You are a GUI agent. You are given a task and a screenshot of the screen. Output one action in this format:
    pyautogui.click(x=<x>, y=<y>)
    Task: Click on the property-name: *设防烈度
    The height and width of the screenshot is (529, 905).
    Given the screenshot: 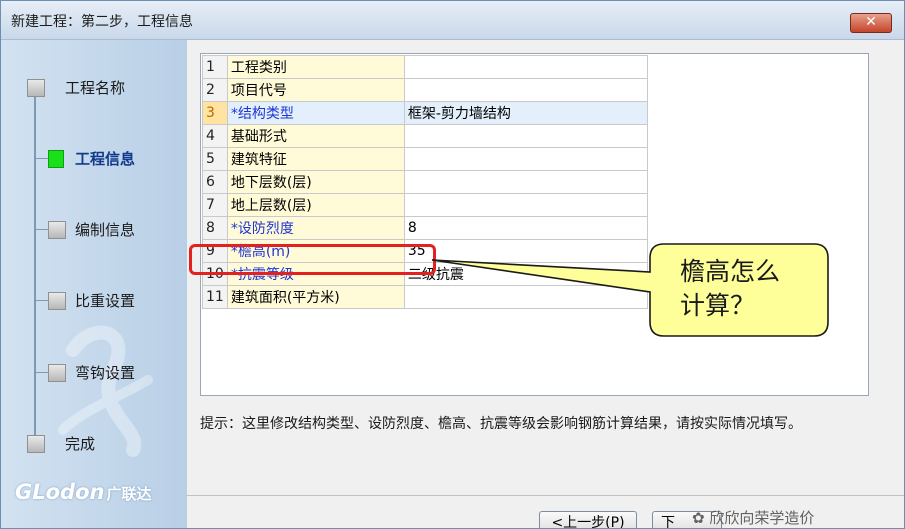 What is the action you would take?
    pyautogui.click(x=315, y=228)
    